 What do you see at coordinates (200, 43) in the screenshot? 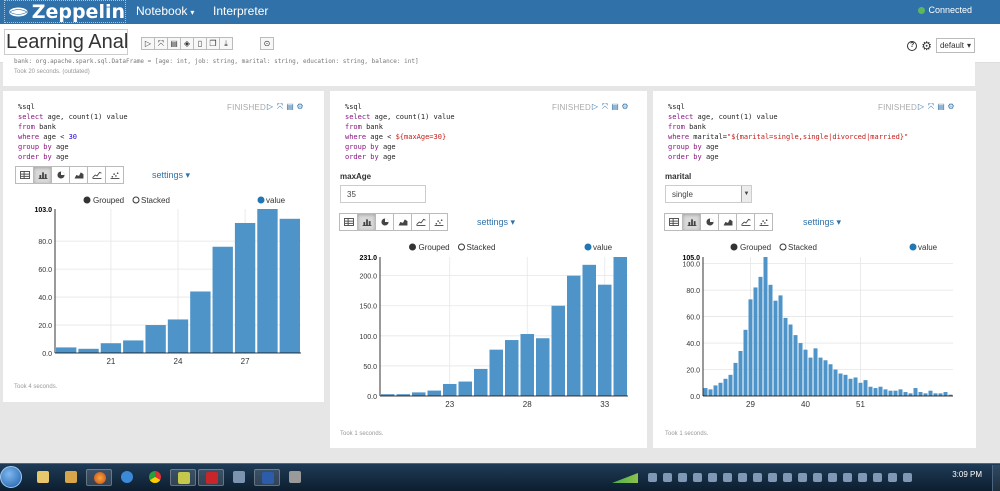
I see `delete-notebook-button: ▯` at bounding box center [200, 43].